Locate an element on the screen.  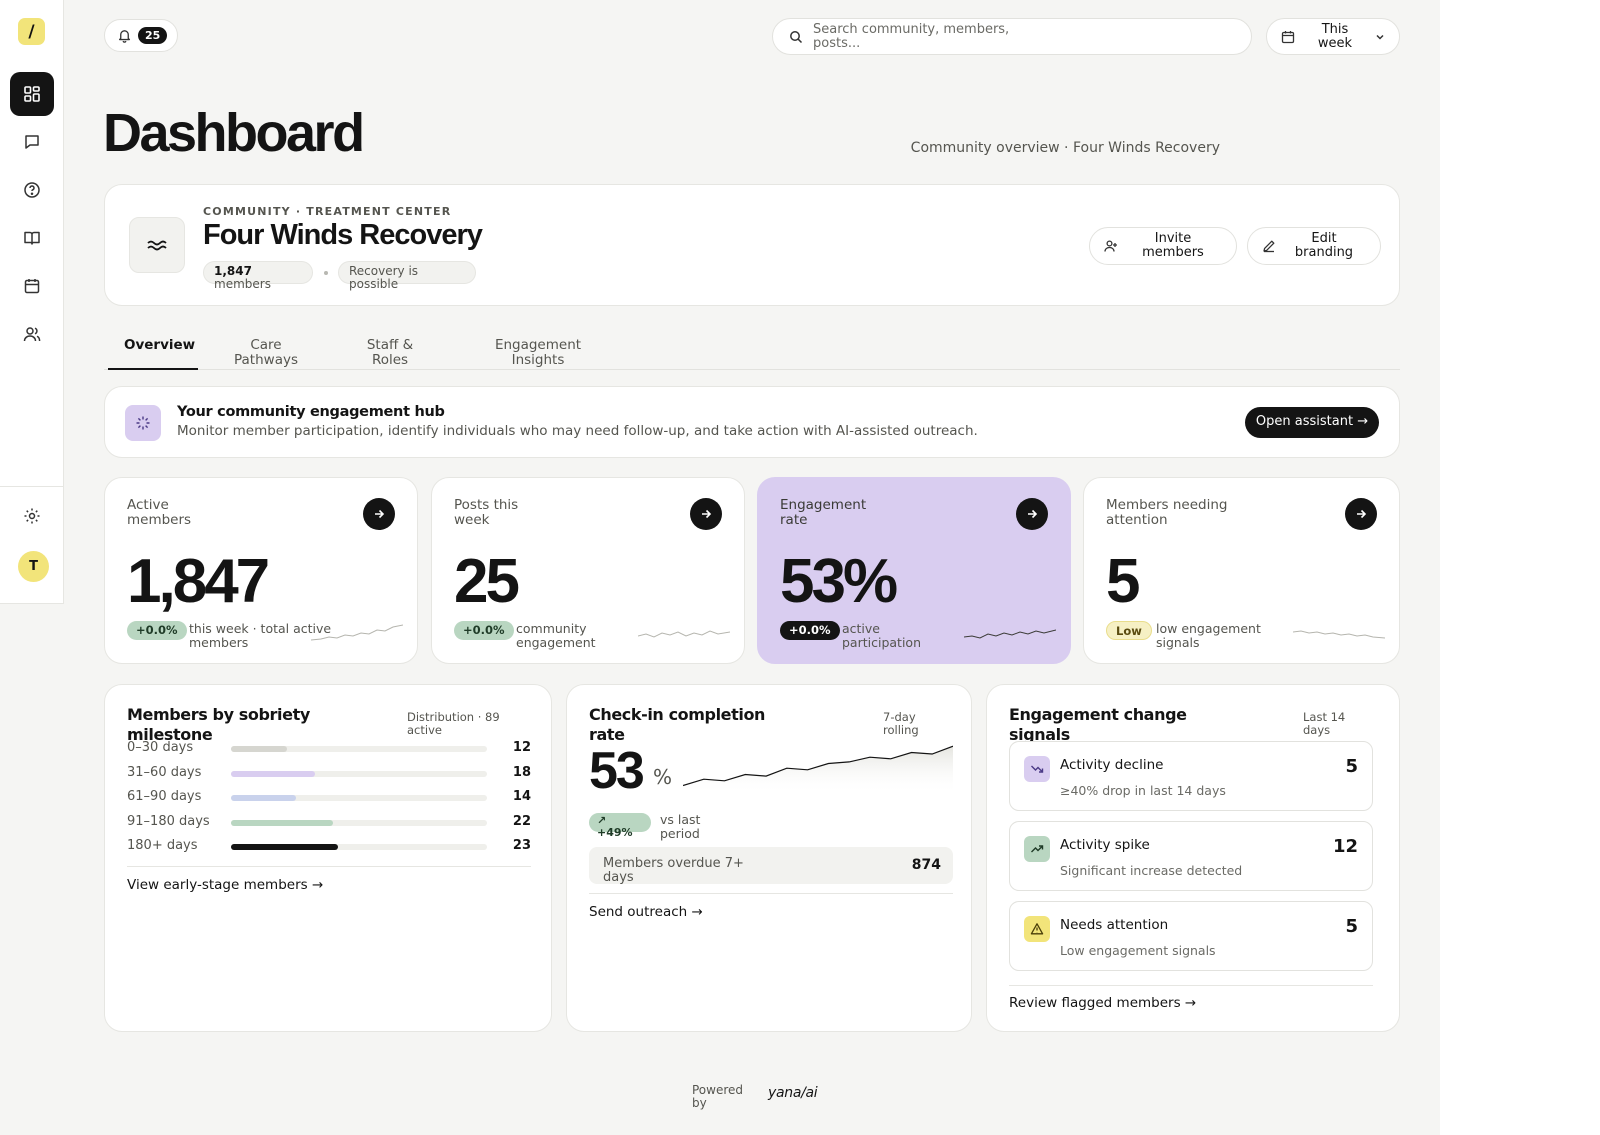
milestone-label: 180+ days is located at coordinates (162, 845).